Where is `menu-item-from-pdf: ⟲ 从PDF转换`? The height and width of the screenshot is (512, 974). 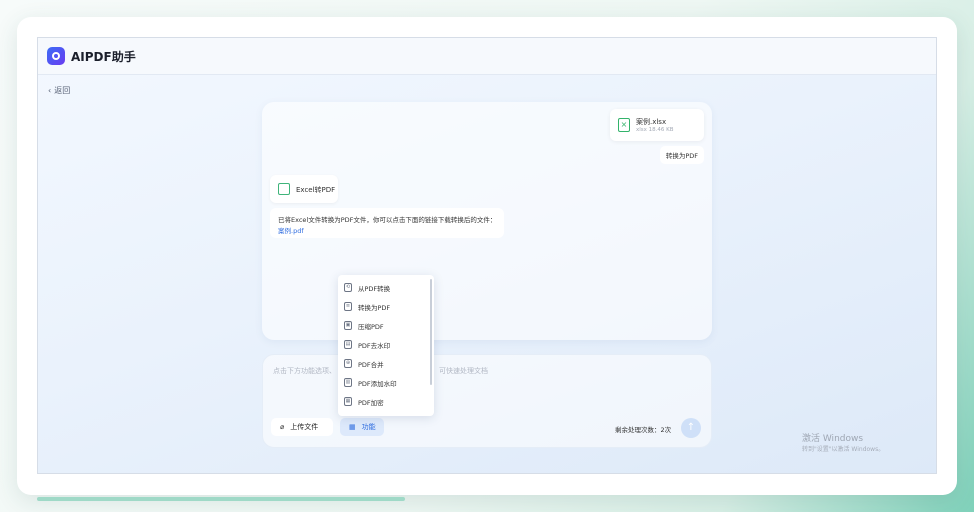
menu-item-from-pdf: ⟲ 从PDF转换 is located at coordinates (383, 287).